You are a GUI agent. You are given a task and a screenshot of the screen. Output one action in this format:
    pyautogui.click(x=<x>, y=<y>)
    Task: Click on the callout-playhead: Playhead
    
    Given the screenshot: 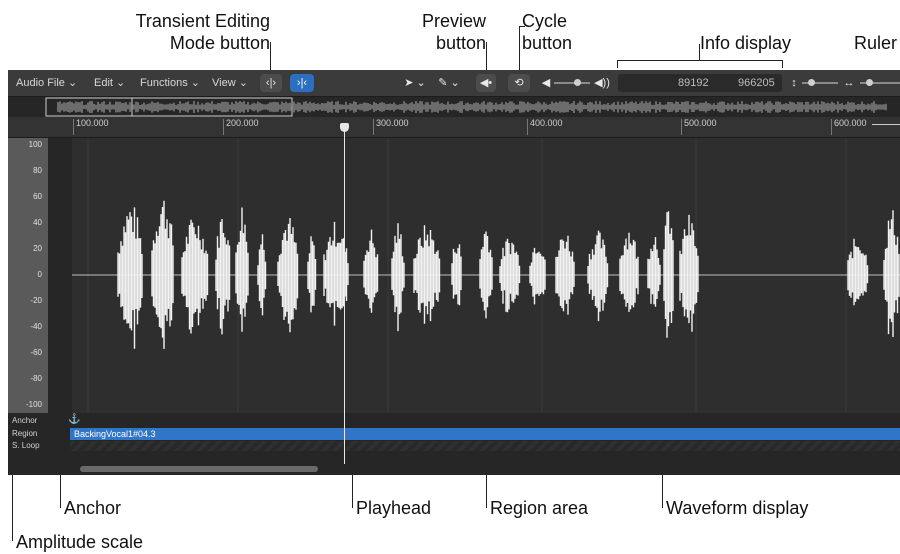 What is the action you would take?
    pyautogui.click(x=394, y=508)
    